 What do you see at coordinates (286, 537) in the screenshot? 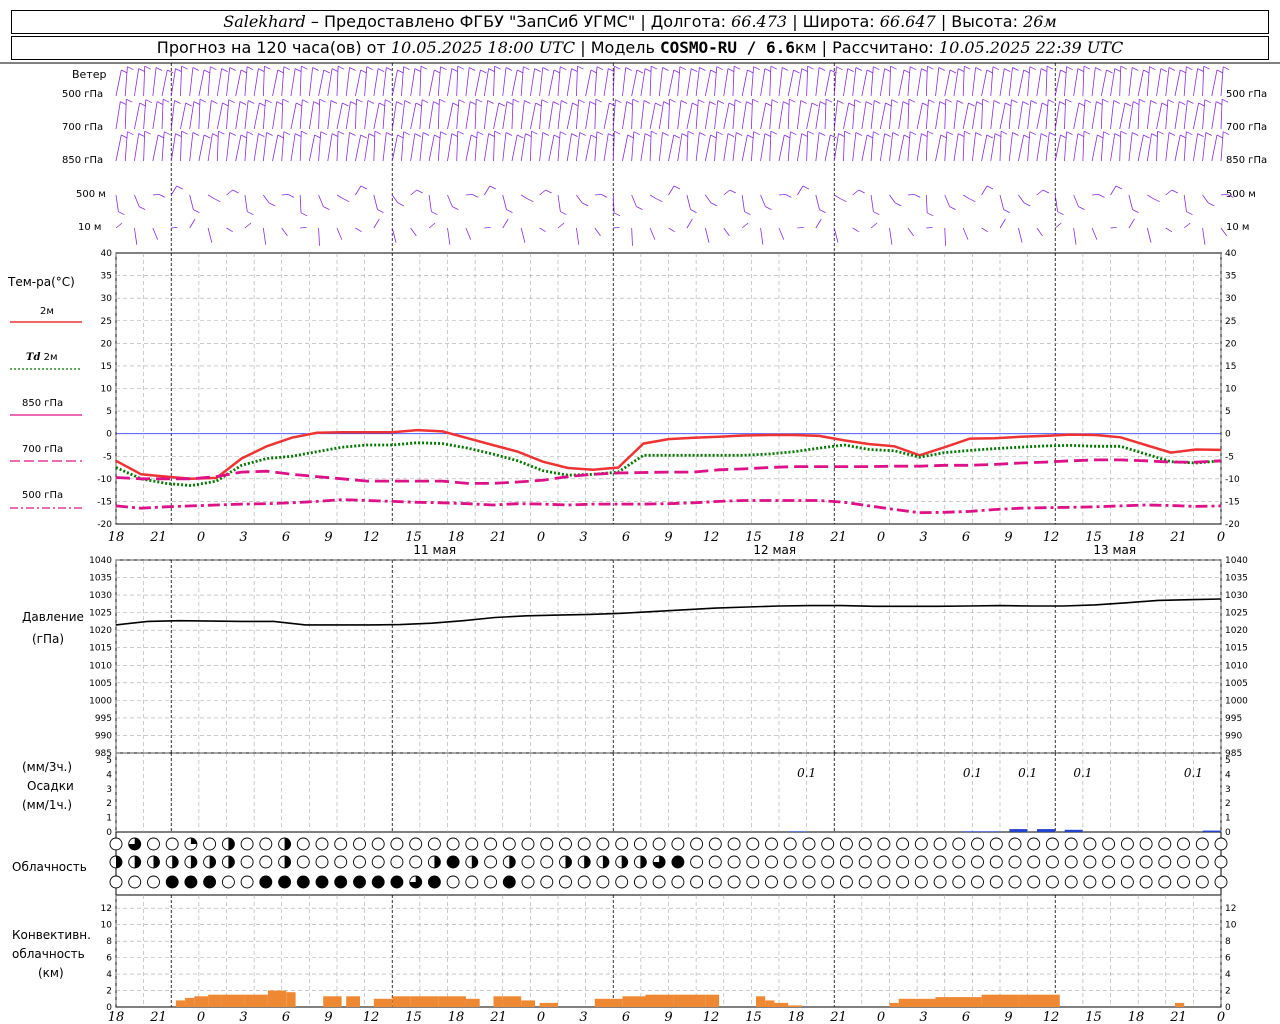
I see `temp-hour-label: 6` at bounding box center [286, 537].